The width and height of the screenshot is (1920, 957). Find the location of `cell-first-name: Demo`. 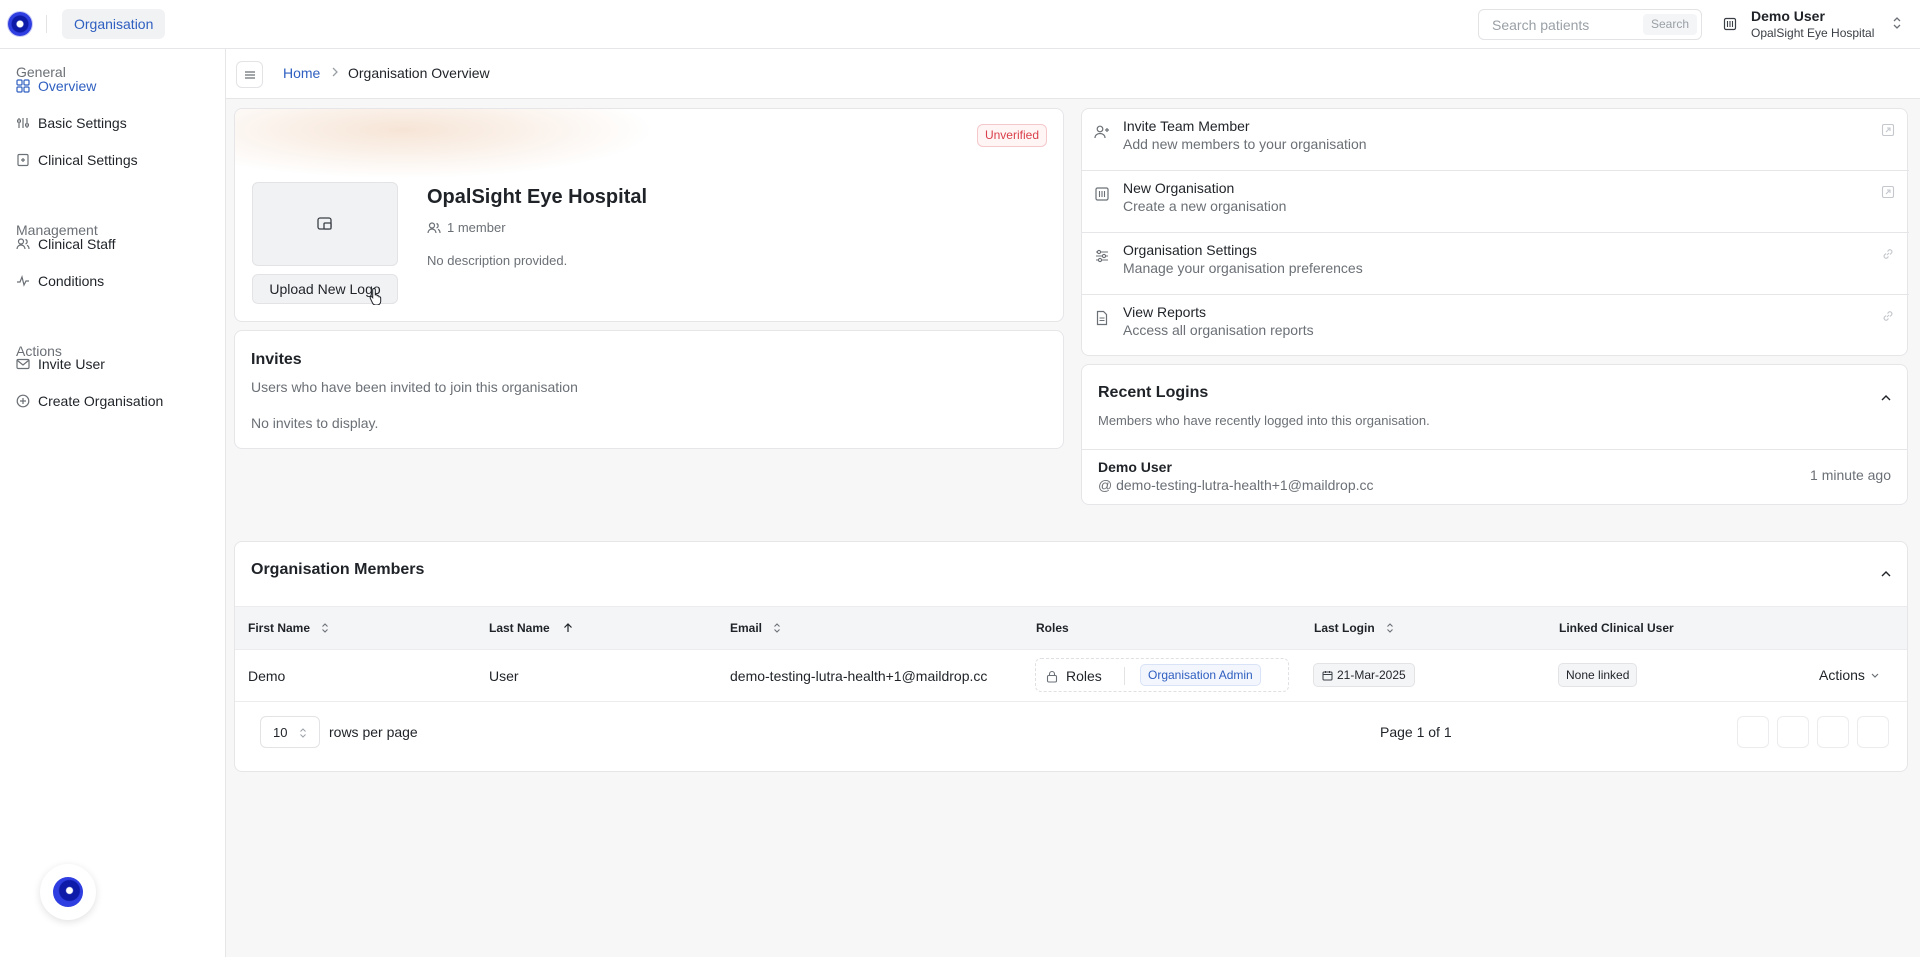

cell-first-name: Demo is located at coordinates (267, 676).